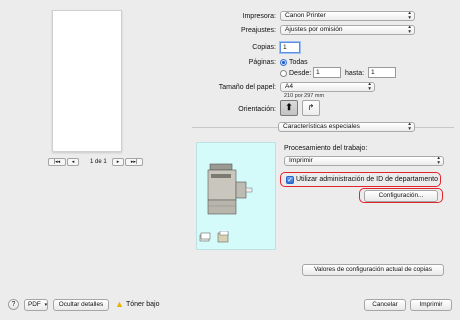  I want to click on pdf-menu-button: PDF ▾, so click(36, 305).